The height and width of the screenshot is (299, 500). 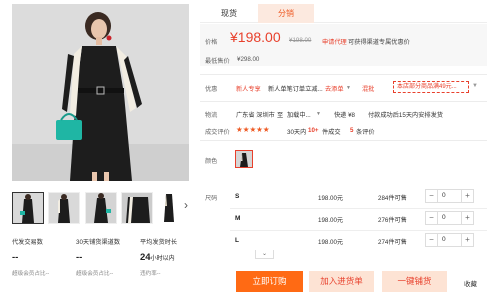 What do you see at coordinates (107, 257) in the screenshot?
I see `stat-channels: 30天铺货渠道数 -- 超级会员占比--` at bounding box center [107, 257].